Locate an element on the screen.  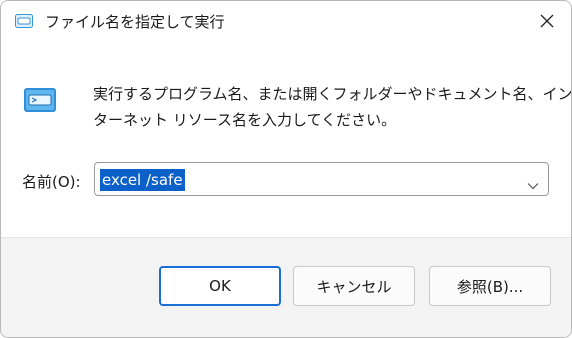
ok-button: OK is located at coordinates (220, 286).